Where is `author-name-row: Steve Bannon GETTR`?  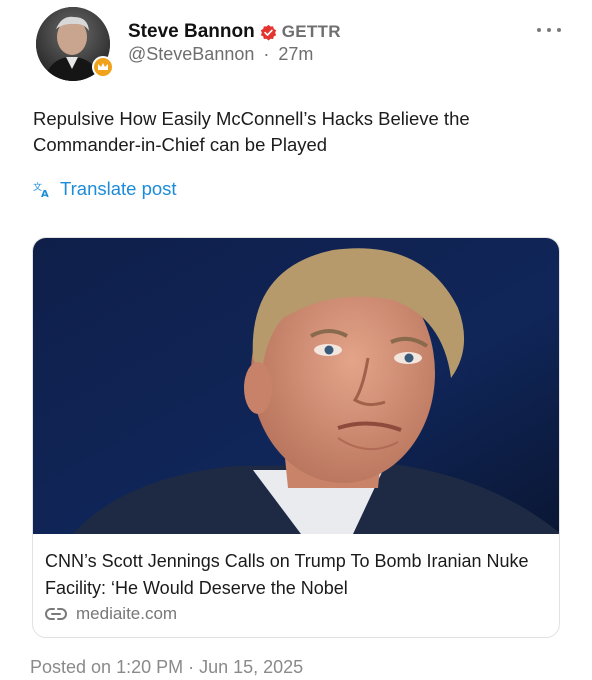
author-name-row: Steve Bannon GETTR is located at coordinates (234, 32).